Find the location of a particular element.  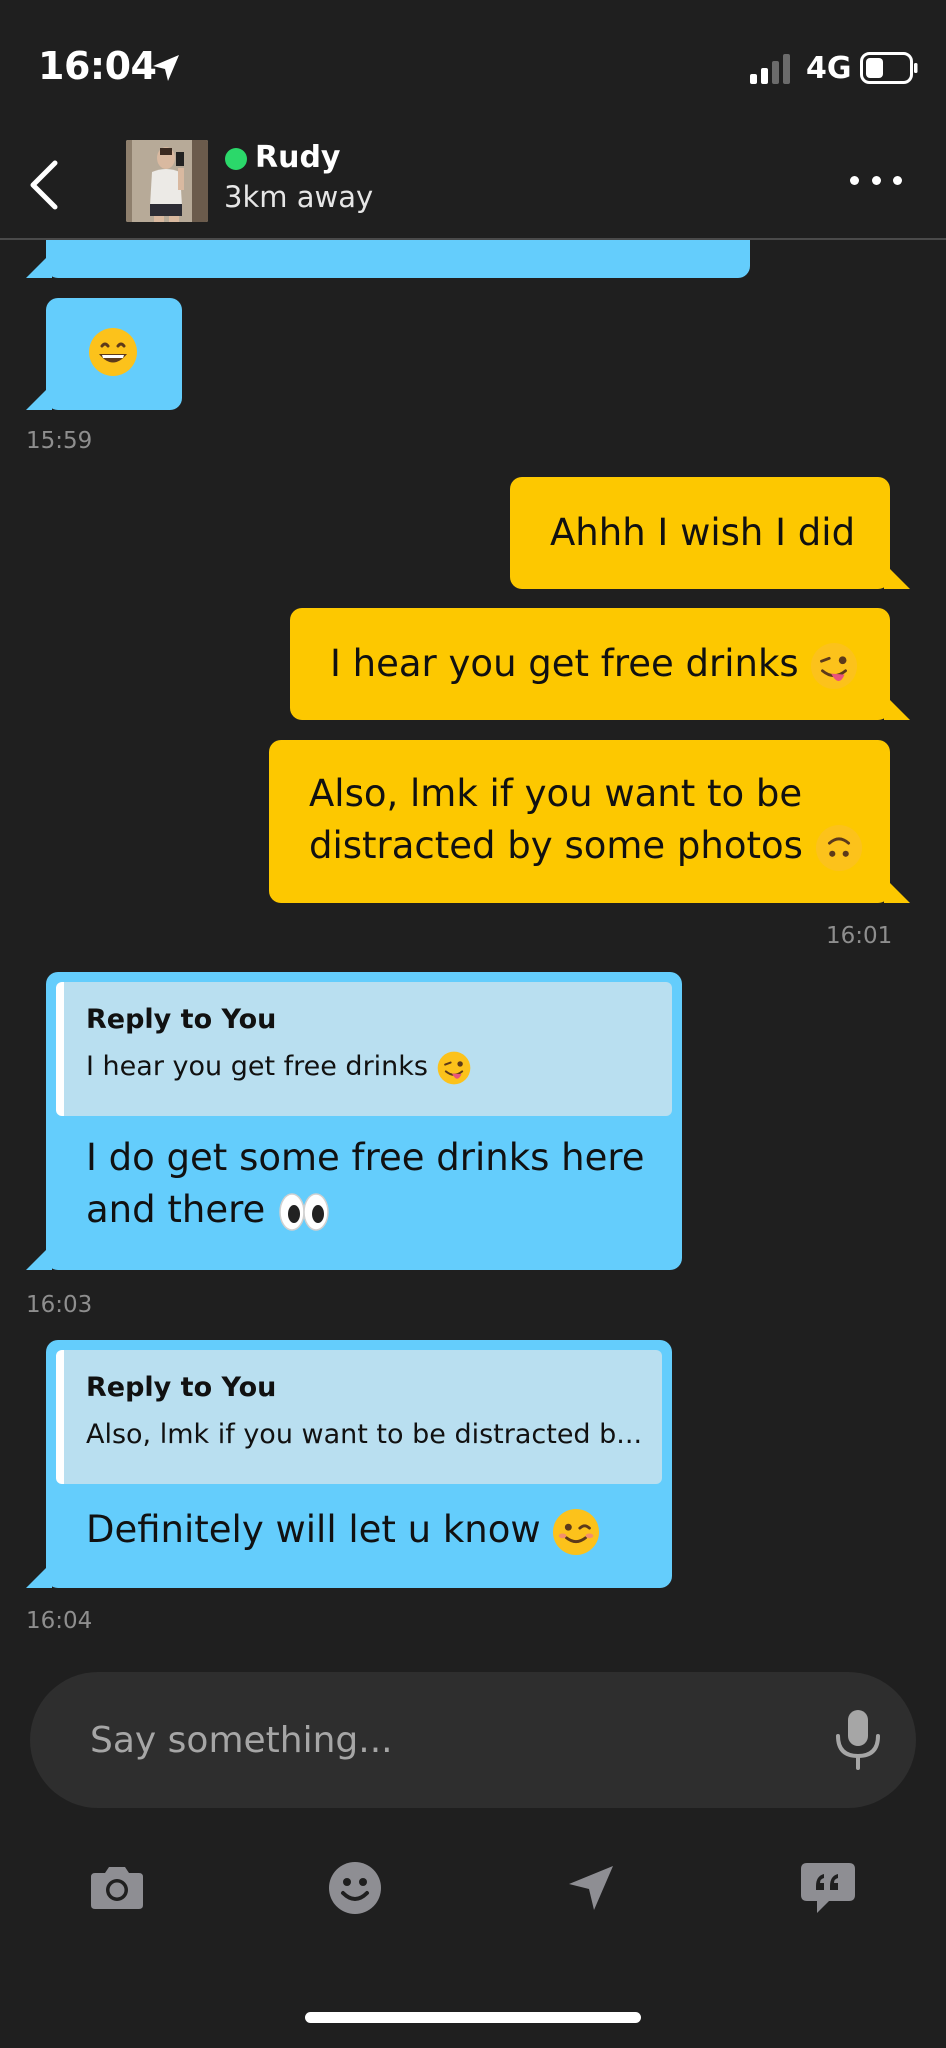

contact-distance: 3km away is located at coordinates (299, 197).